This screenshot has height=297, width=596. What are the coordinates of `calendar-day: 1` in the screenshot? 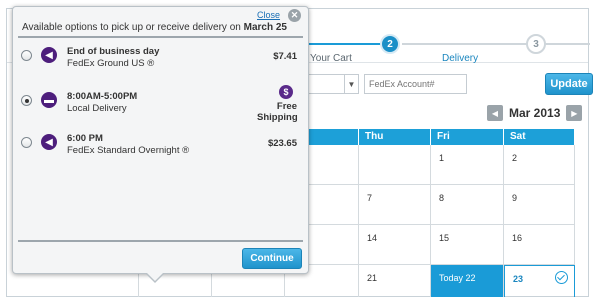 It's located at (467, 164).